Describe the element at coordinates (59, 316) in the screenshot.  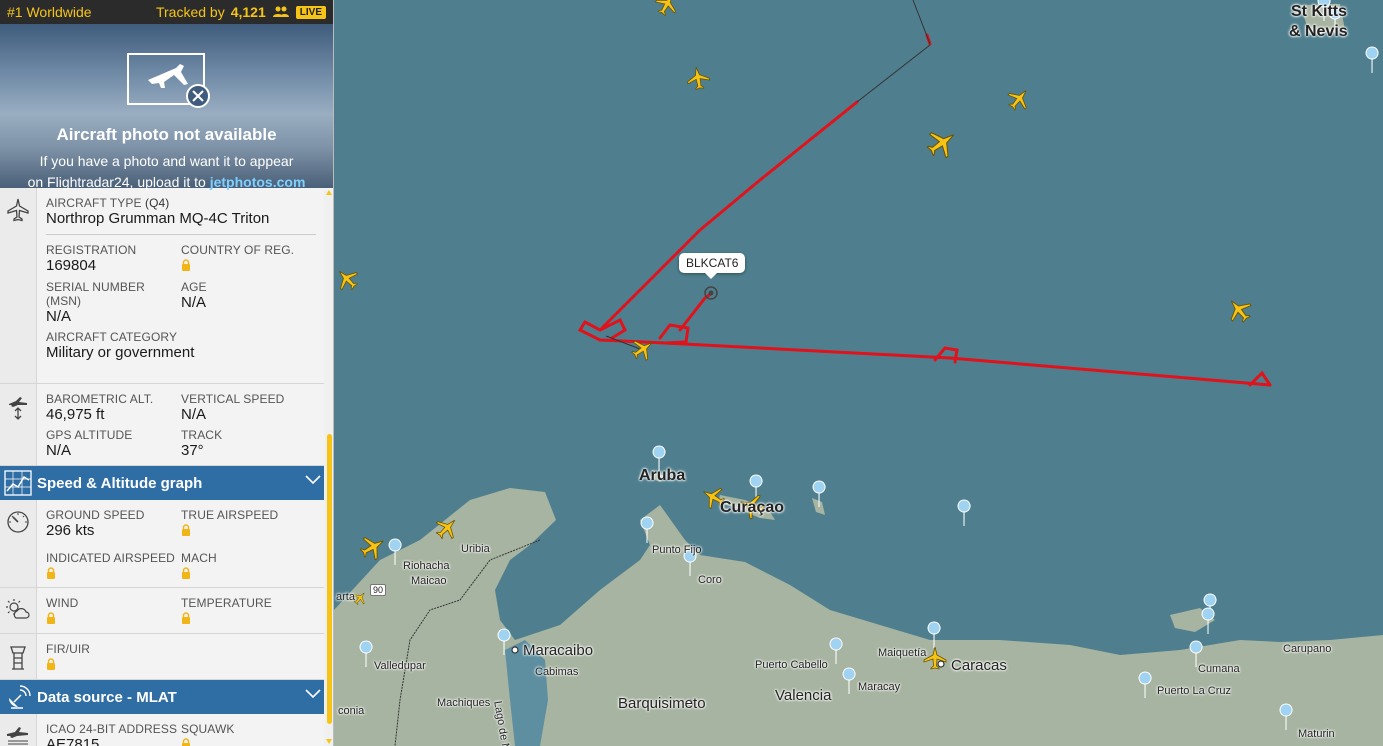
I see `serial-value: N/A` at that location.